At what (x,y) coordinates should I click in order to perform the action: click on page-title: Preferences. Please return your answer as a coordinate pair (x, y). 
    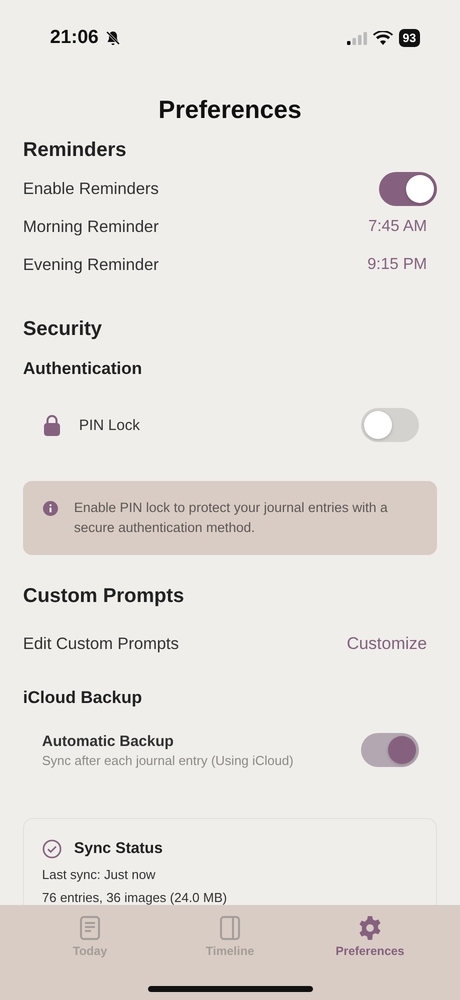
    Looking at the image, I should click on (230, 110).